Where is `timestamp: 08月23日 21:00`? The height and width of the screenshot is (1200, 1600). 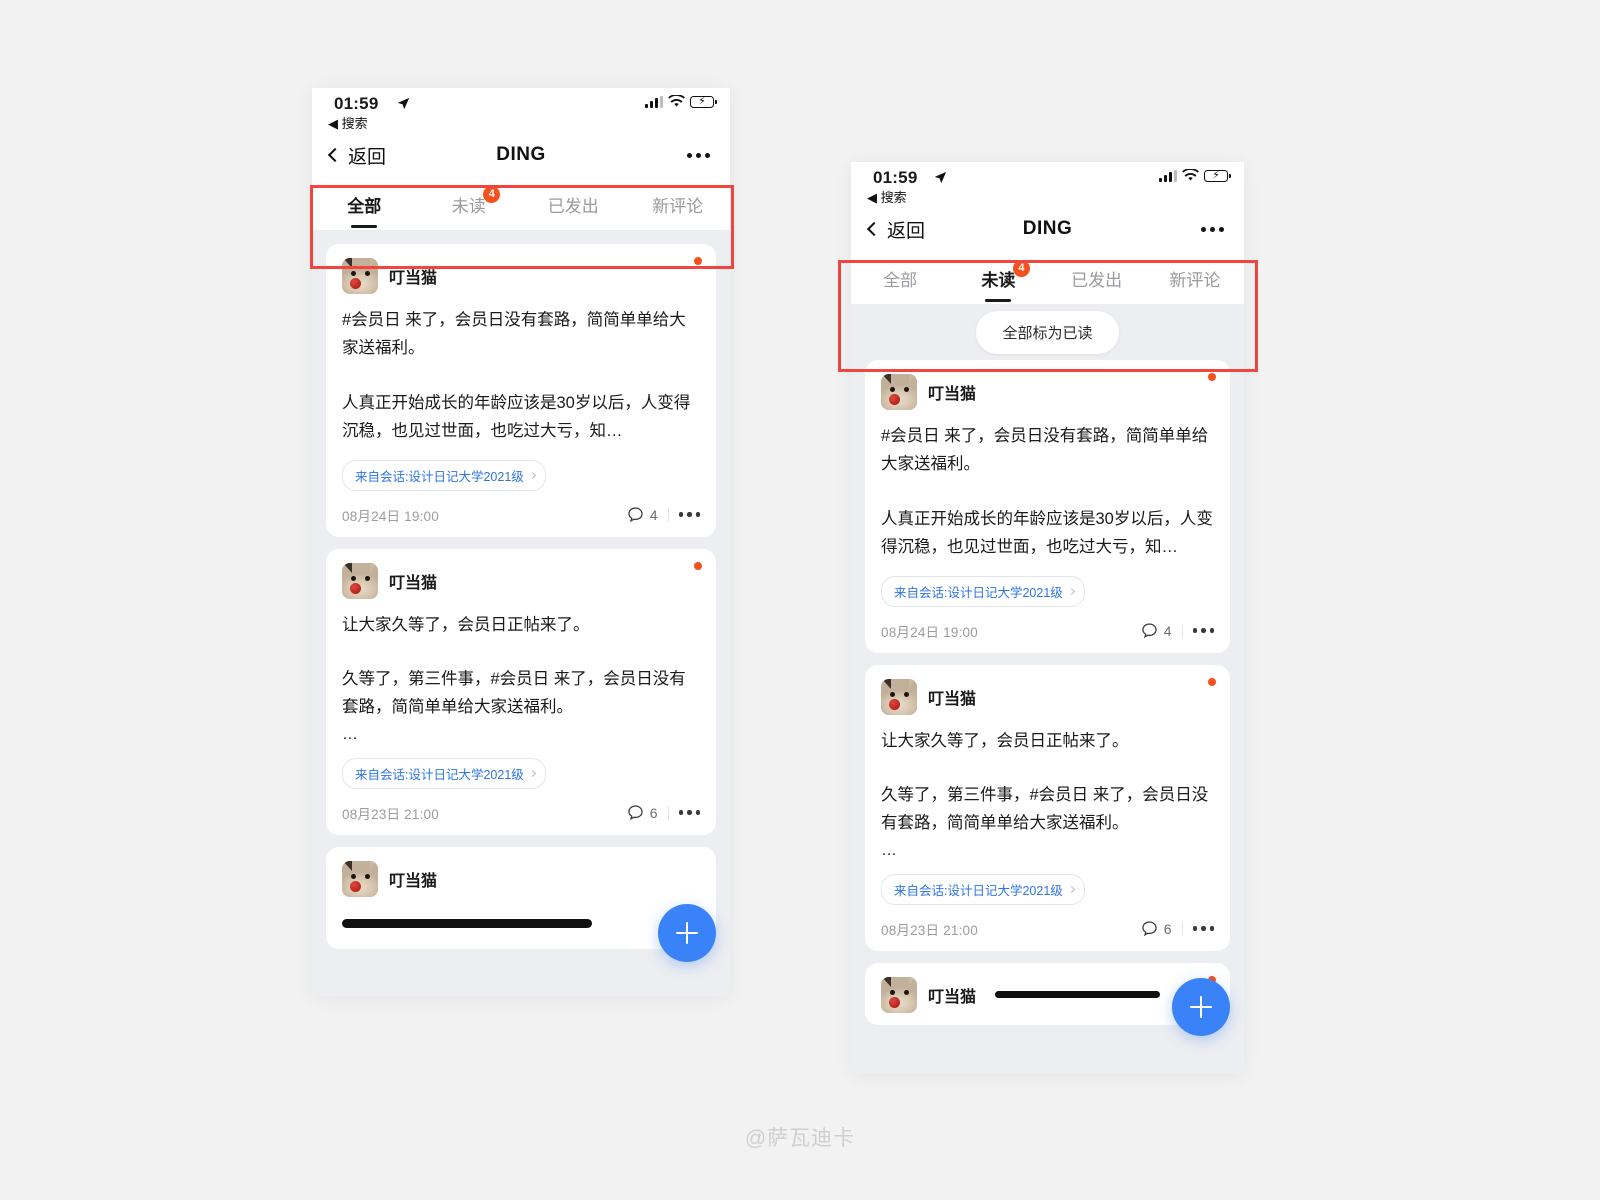 timestamp: 08月23日 21:00 is located at coordinates (390, 814).